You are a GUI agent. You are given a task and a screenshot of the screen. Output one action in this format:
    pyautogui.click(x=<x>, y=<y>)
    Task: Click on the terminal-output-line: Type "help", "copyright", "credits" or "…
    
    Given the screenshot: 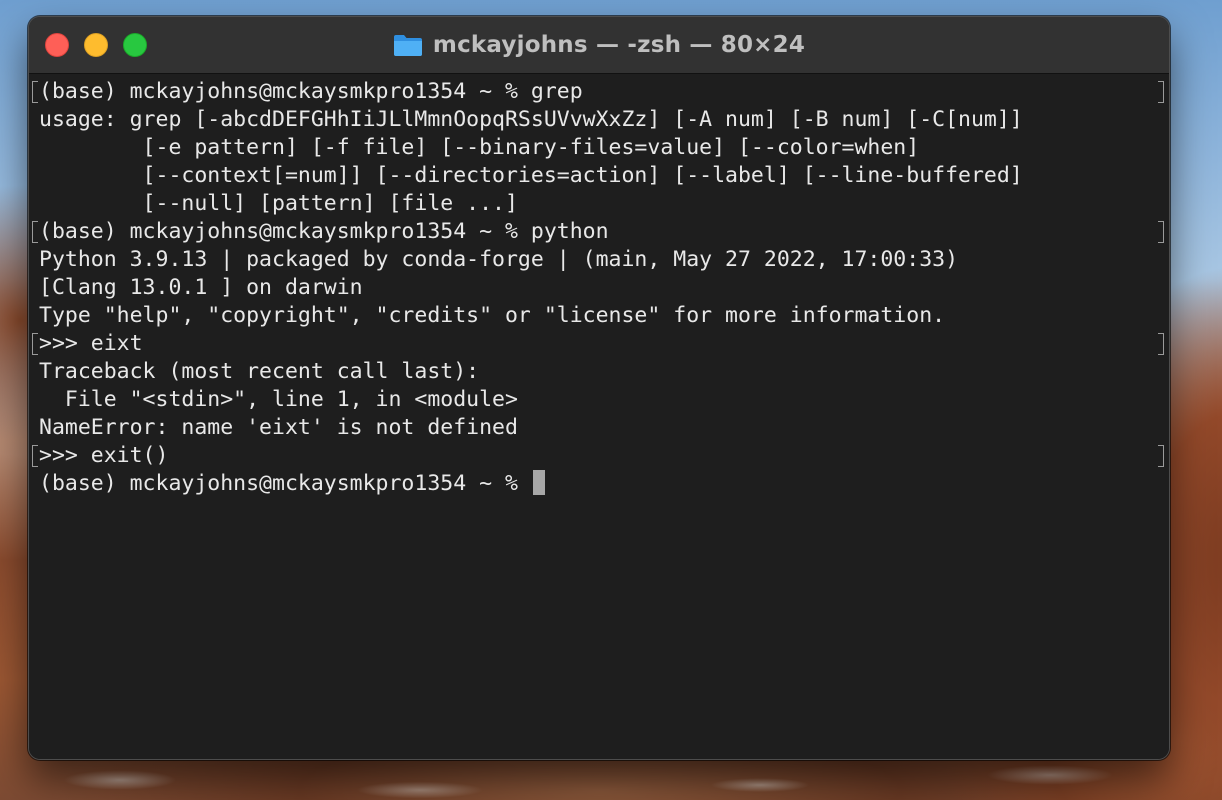 What is the action you would take?
    pyautogui.click(x=492, y=315)
    